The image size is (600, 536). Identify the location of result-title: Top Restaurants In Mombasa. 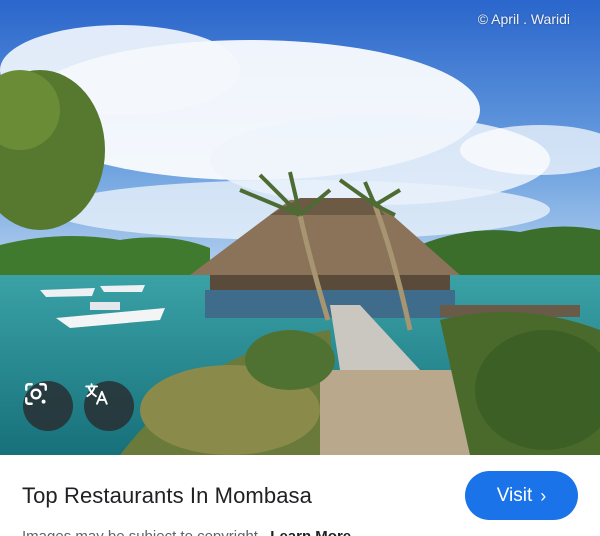
(167, 496).